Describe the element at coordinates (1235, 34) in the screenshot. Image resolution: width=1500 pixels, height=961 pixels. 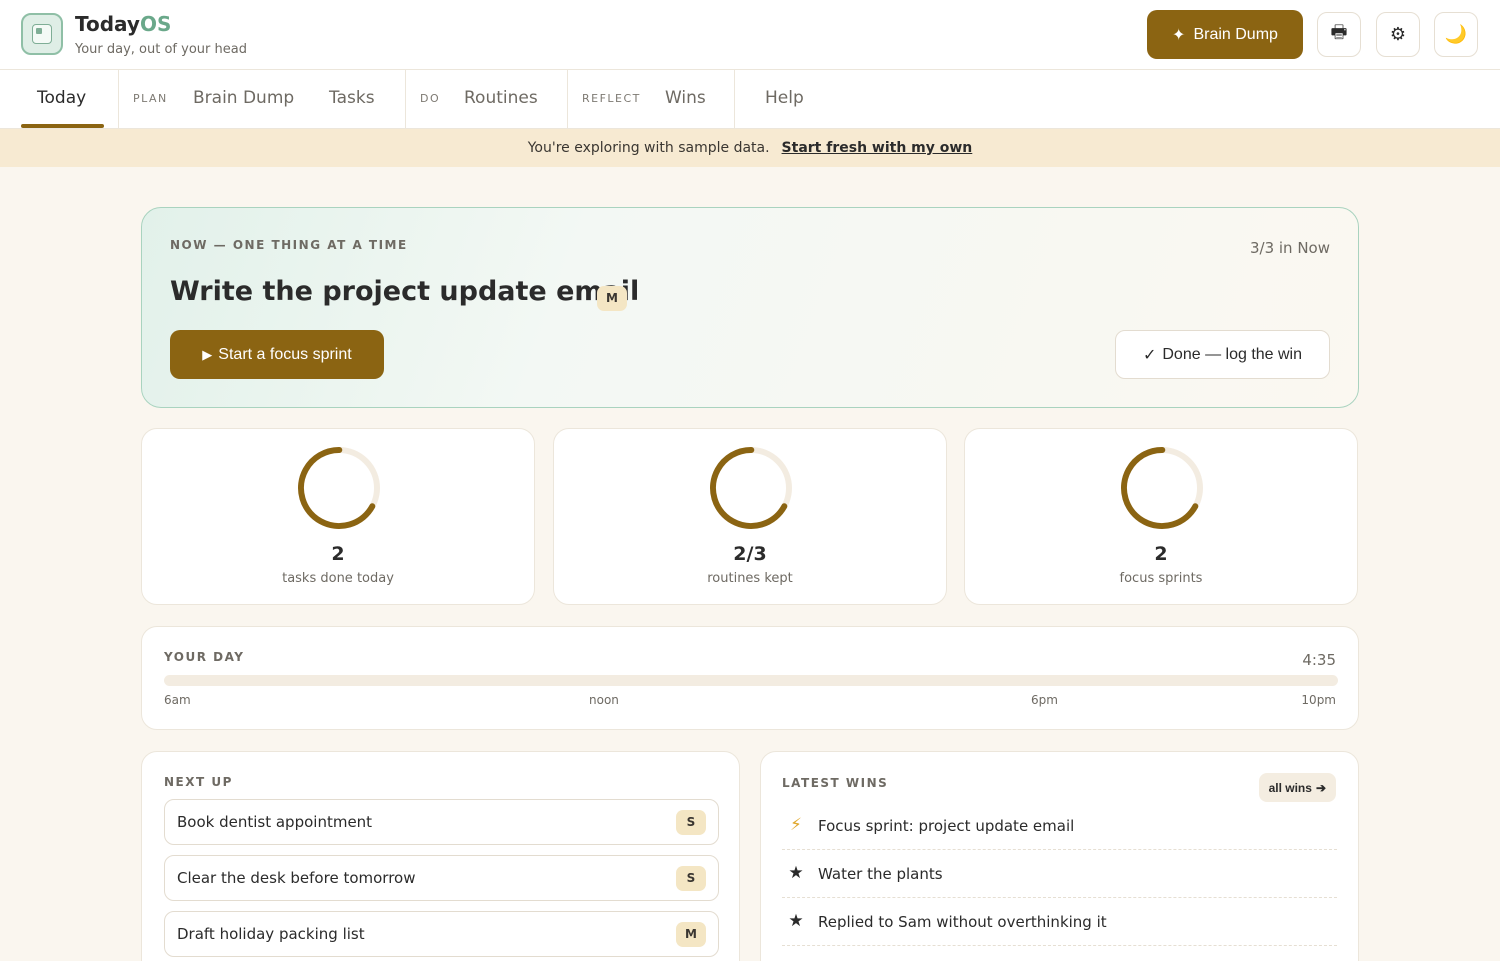
I see `brain-dump-button-label: Brain Dump` at that location.